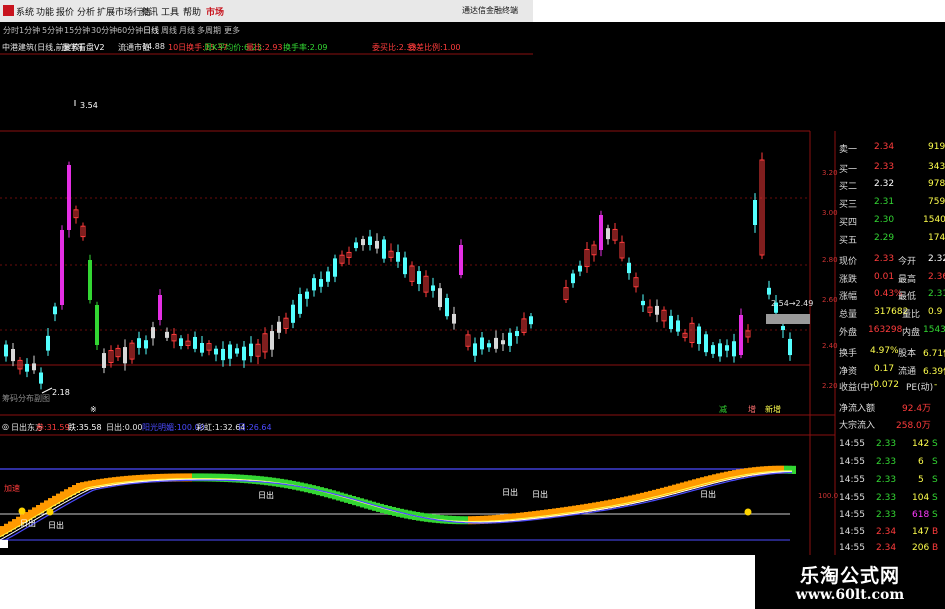  I want to click on order-price: 2.31, so click(884, 202).